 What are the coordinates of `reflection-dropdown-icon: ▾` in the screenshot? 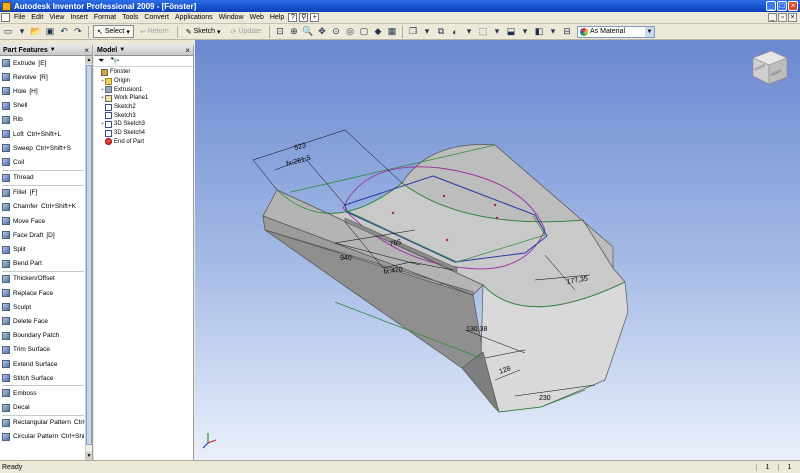 It's located at (525, 32).